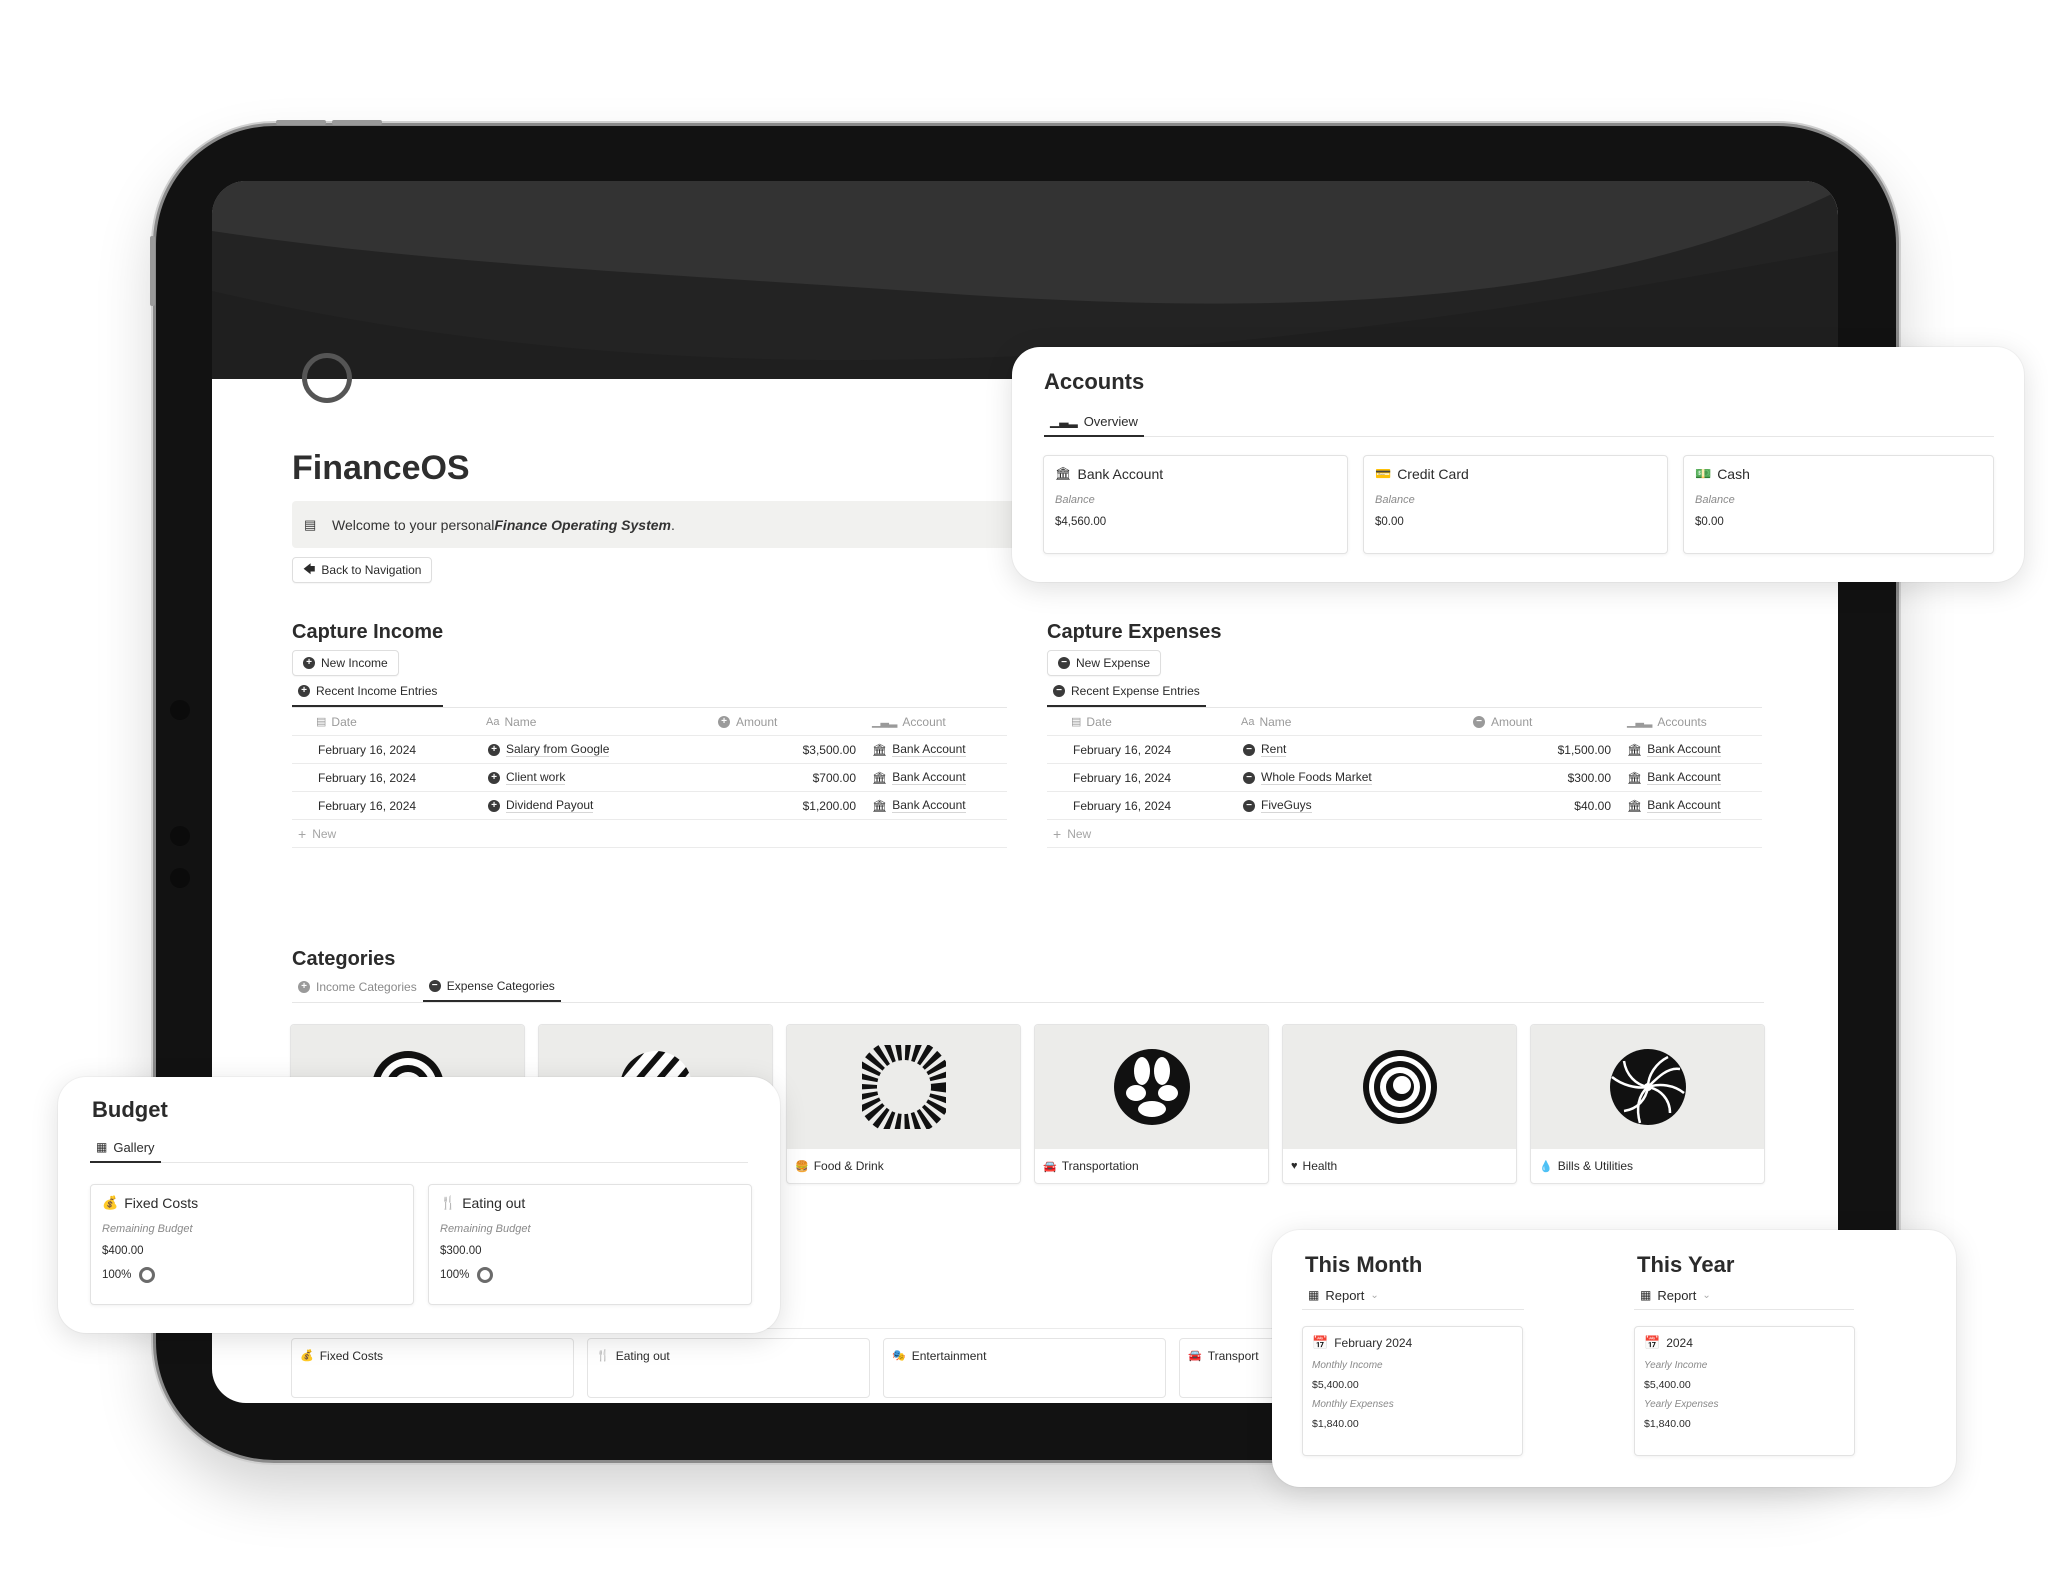 The width and height of the screenshot is (2048, 1584). Describe the element at coordinates (1343, 1295) in the screenshot. I see `month-report-view-dropdown: ▦ Report ⌄` at that location.